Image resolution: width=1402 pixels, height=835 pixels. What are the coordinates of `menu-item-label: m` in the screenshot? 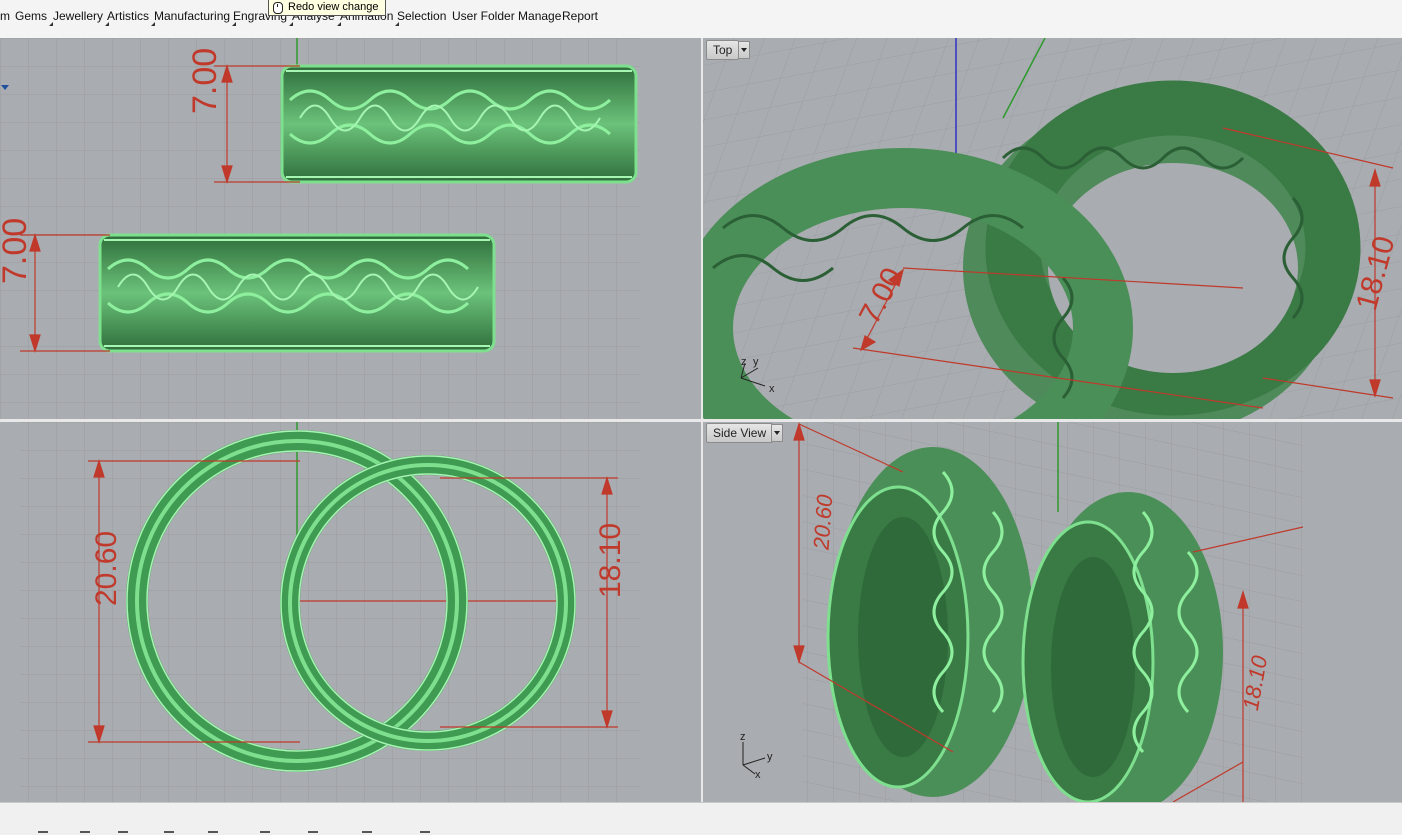 It's located at (5, 16).